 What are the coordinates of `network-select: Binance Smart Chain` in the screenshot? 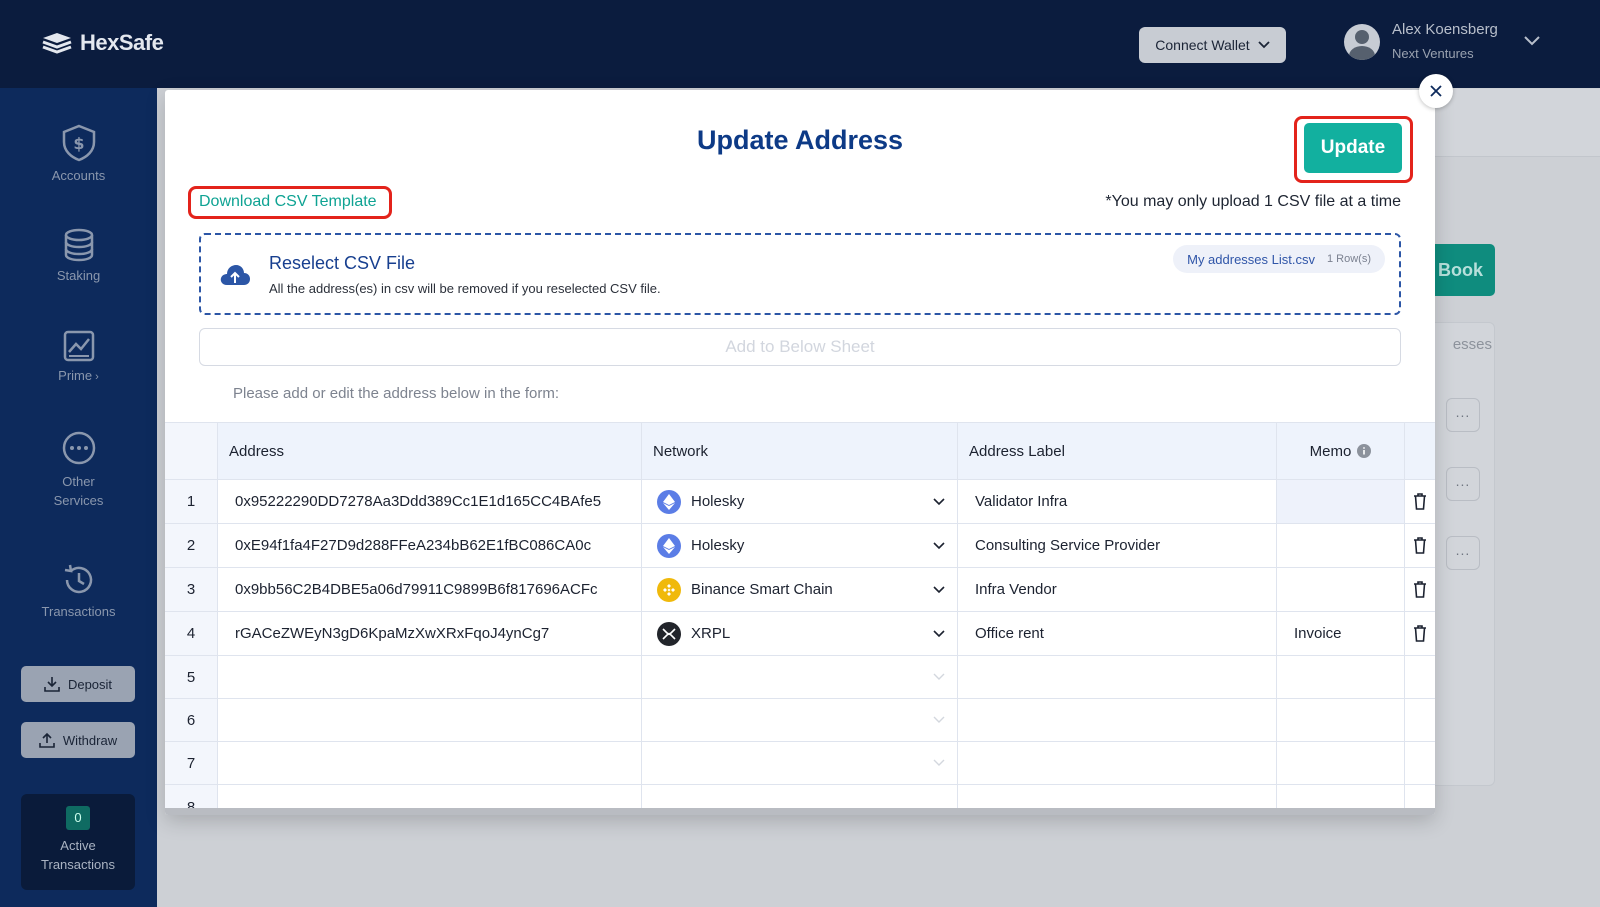 It's located at (800, 589).